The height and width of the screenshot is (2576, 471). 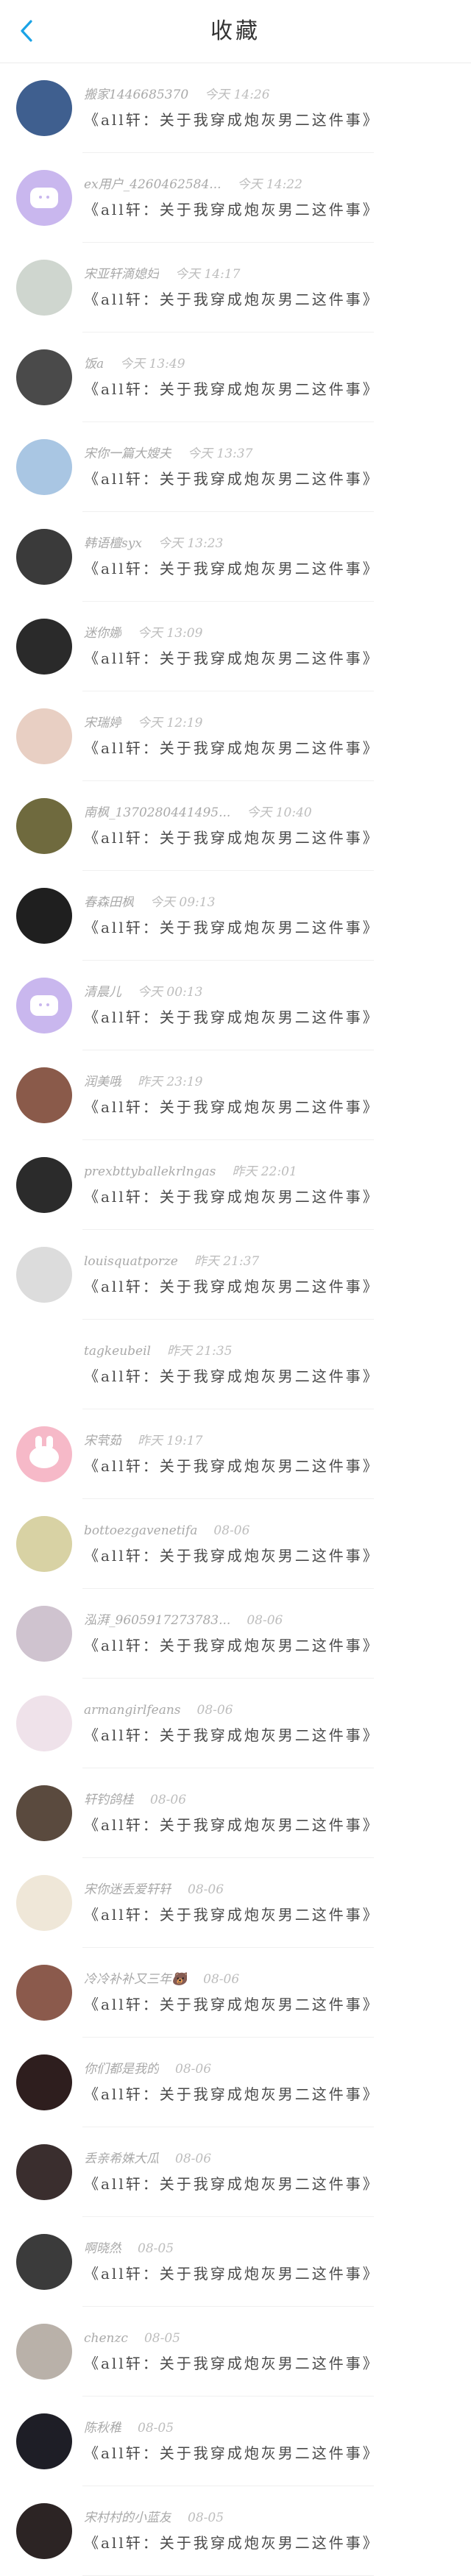 I want to click on list-item: armangirlfeans 08-06 《all轩：关于我穿成炮灰男二这件事》, so click(x=235, y=1723).